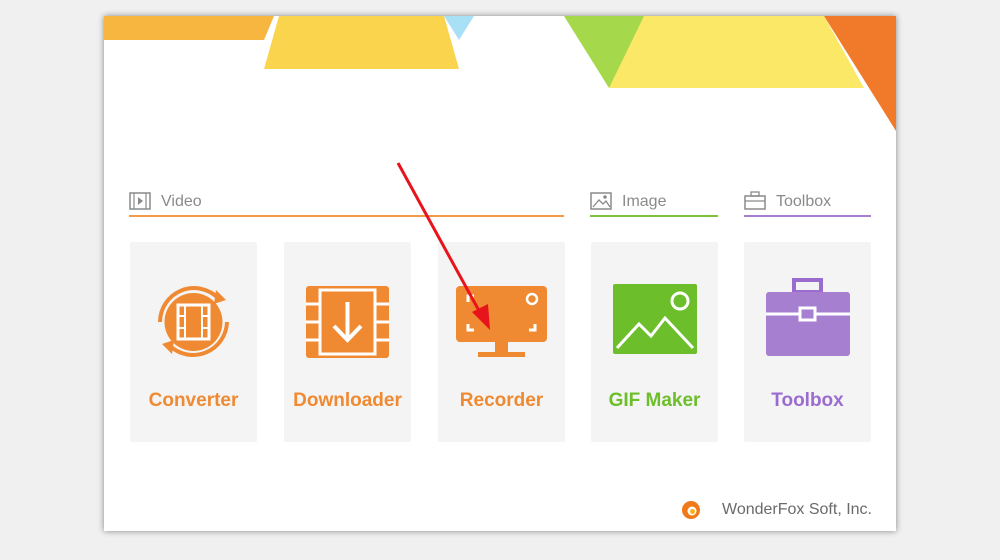 This screenshot has width=1000, height=560. Describe the element at coordinates (347, 322) in the screenshot. I see `download-film-icon` at that location.